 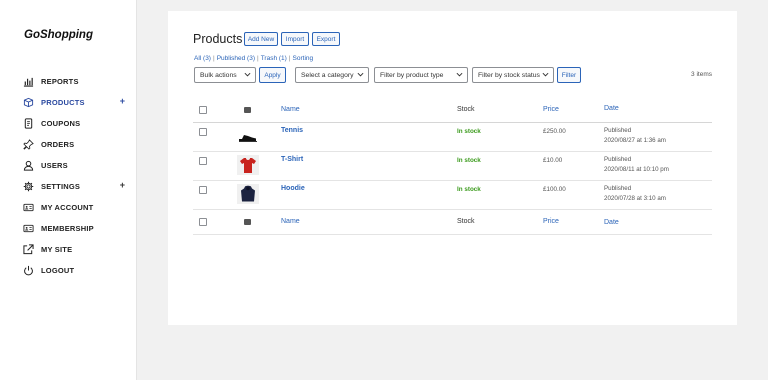 What do you see at coordinates (303, 58) in the screenshot?
I see `sorting-link: Sorting` at bounding box center [303, 58].